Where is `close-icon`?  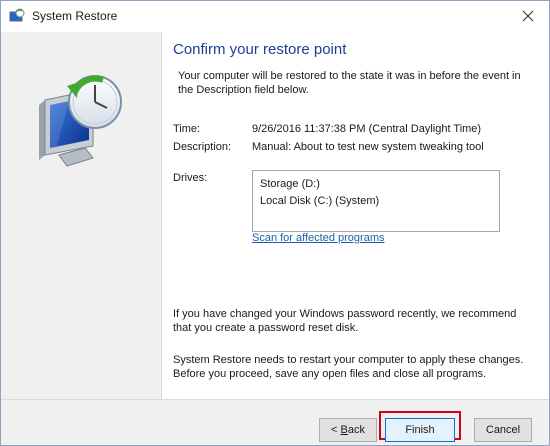
close-icon is located at coordinates (528, 16).